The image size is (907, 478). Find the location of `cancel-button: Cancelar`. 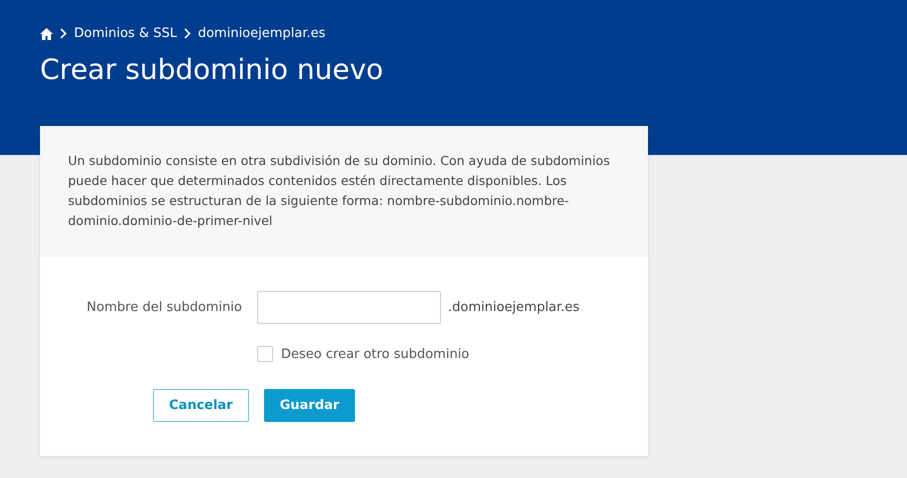

cancel-button: Cancelar is located at coordinates (201, 405).